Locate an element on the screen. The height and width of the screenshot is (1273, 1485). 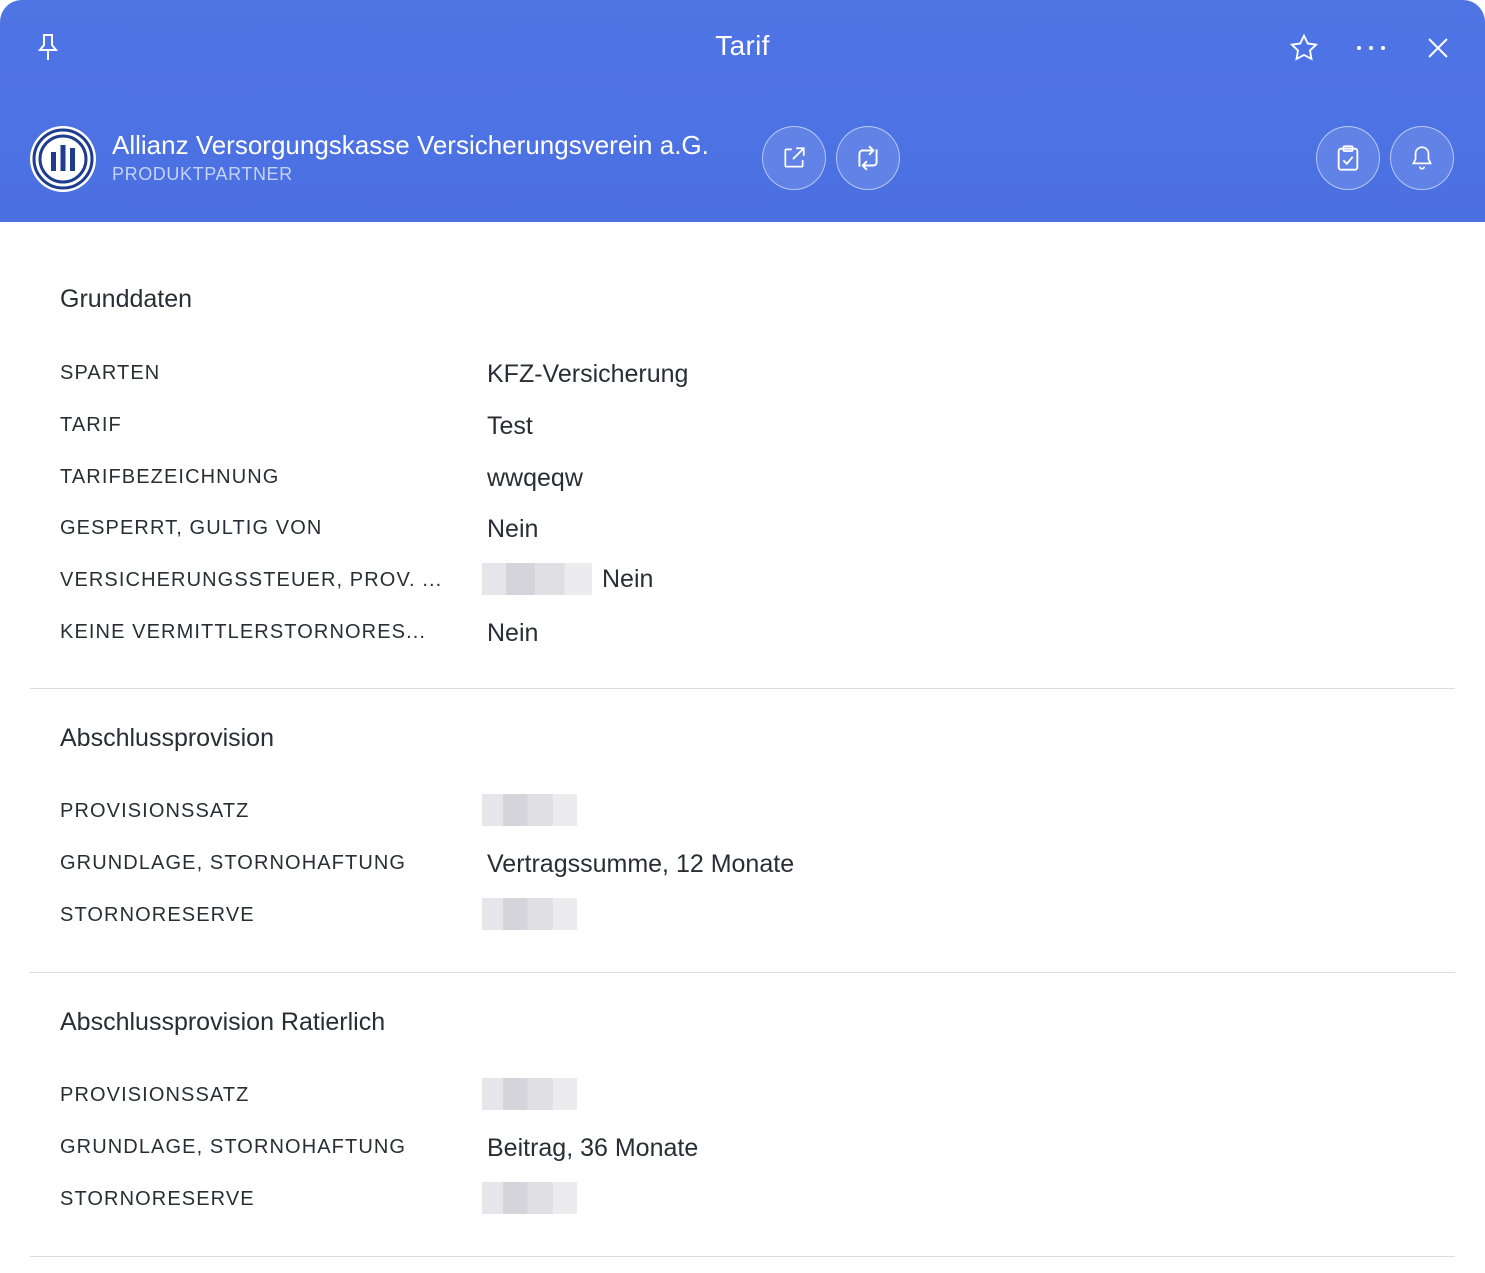
field-value: wwqeqw is located at coordinates (535, 478).